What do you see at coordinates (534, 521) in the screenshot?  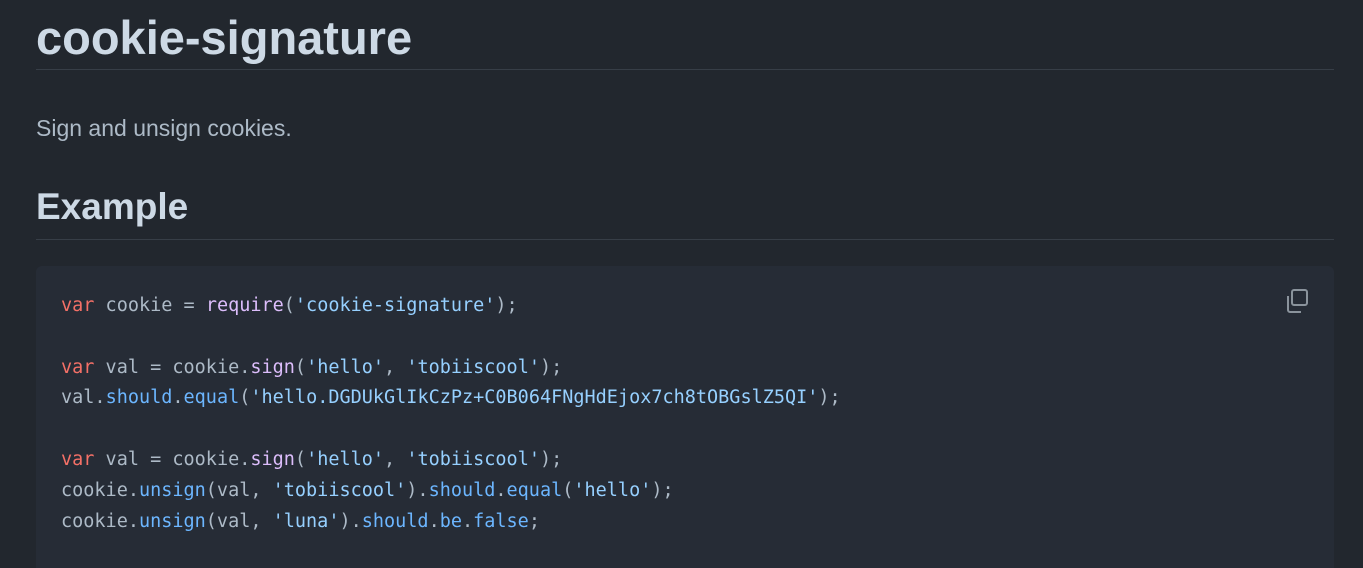 I see `code-text: ;` at bounding box center [534, 521].